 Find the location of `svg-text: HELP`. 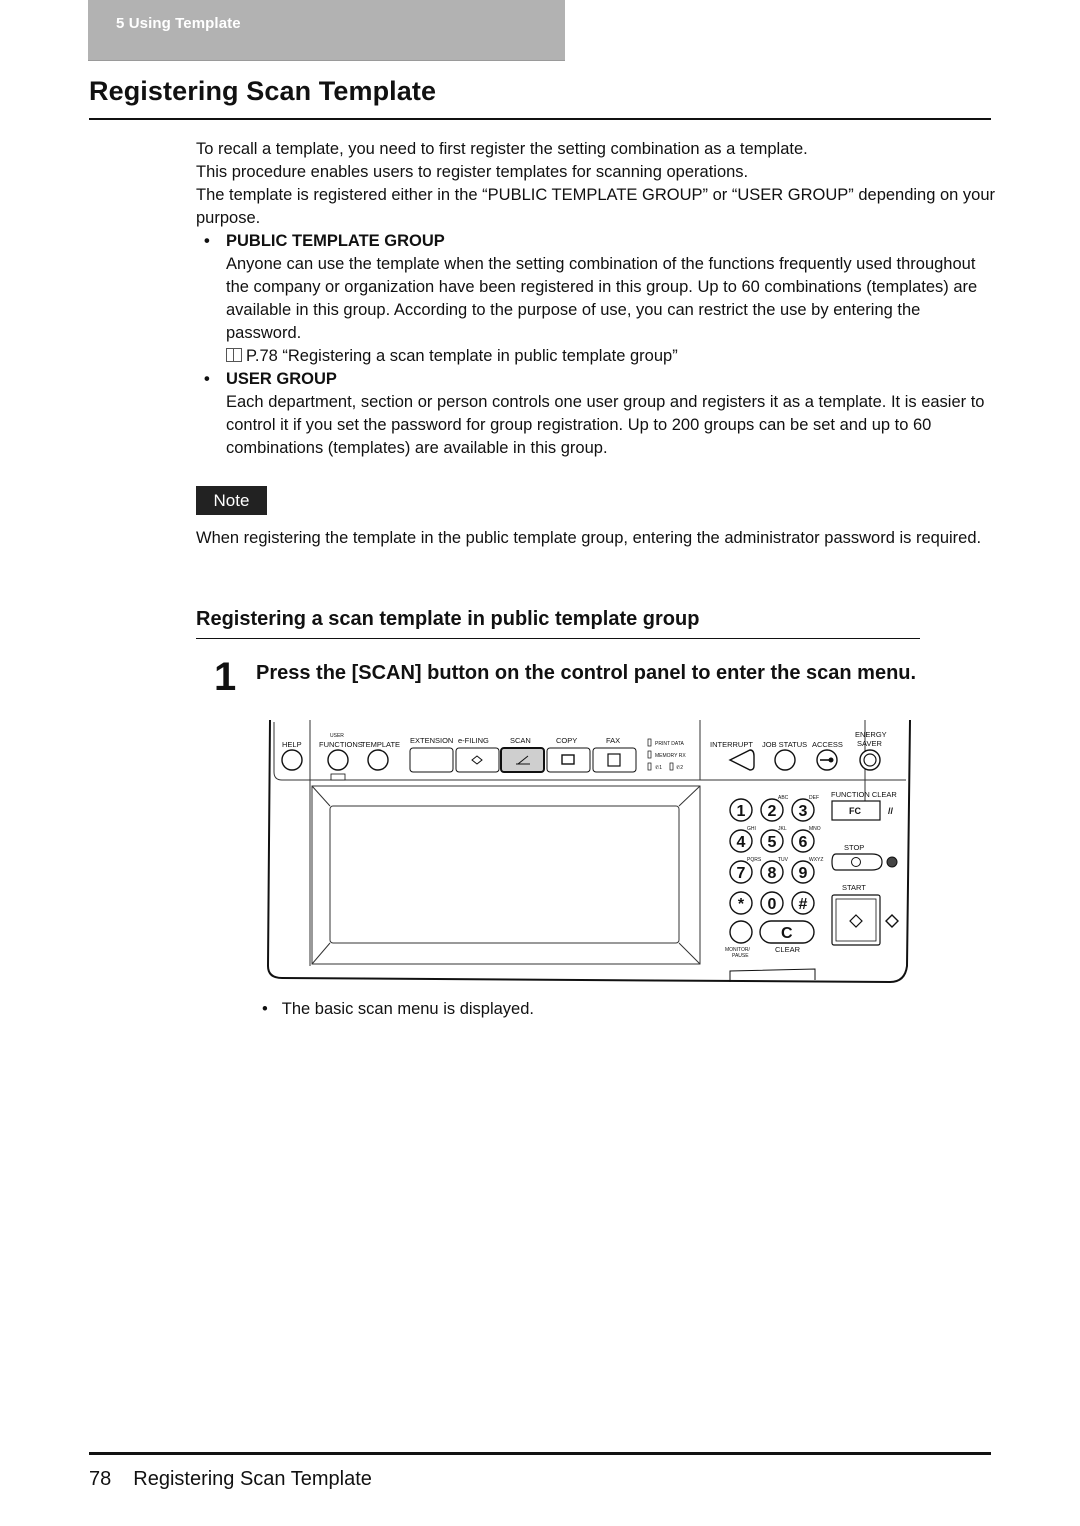

svg-text: HELP is located at coordinates (292, 744).